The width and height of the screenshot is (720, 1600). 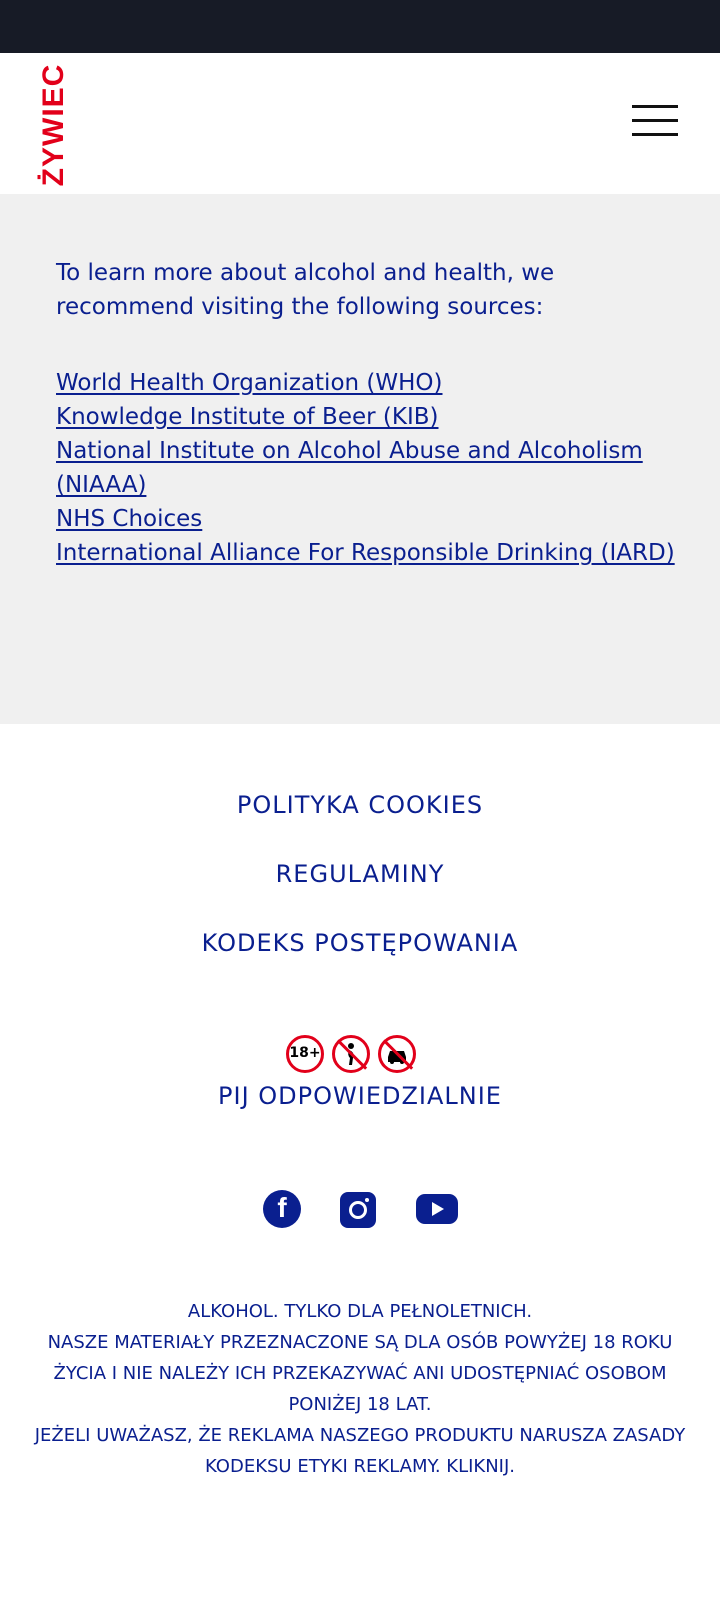 What do you see at coordinates (360, 822) in the screenshot?
I see `cookies-policy-link: POLITYKA COOKIES` at bounding box center [360, 822].